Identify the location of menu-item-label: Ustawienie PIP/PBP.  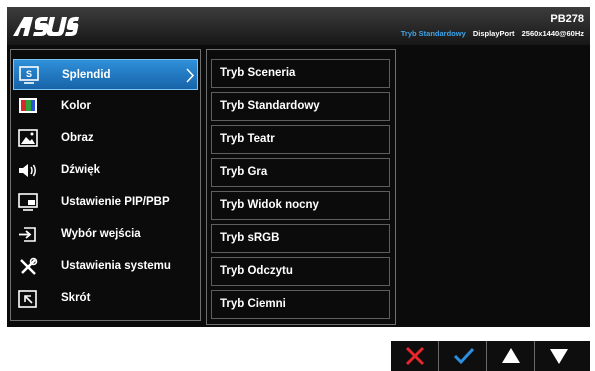
(115, 202).